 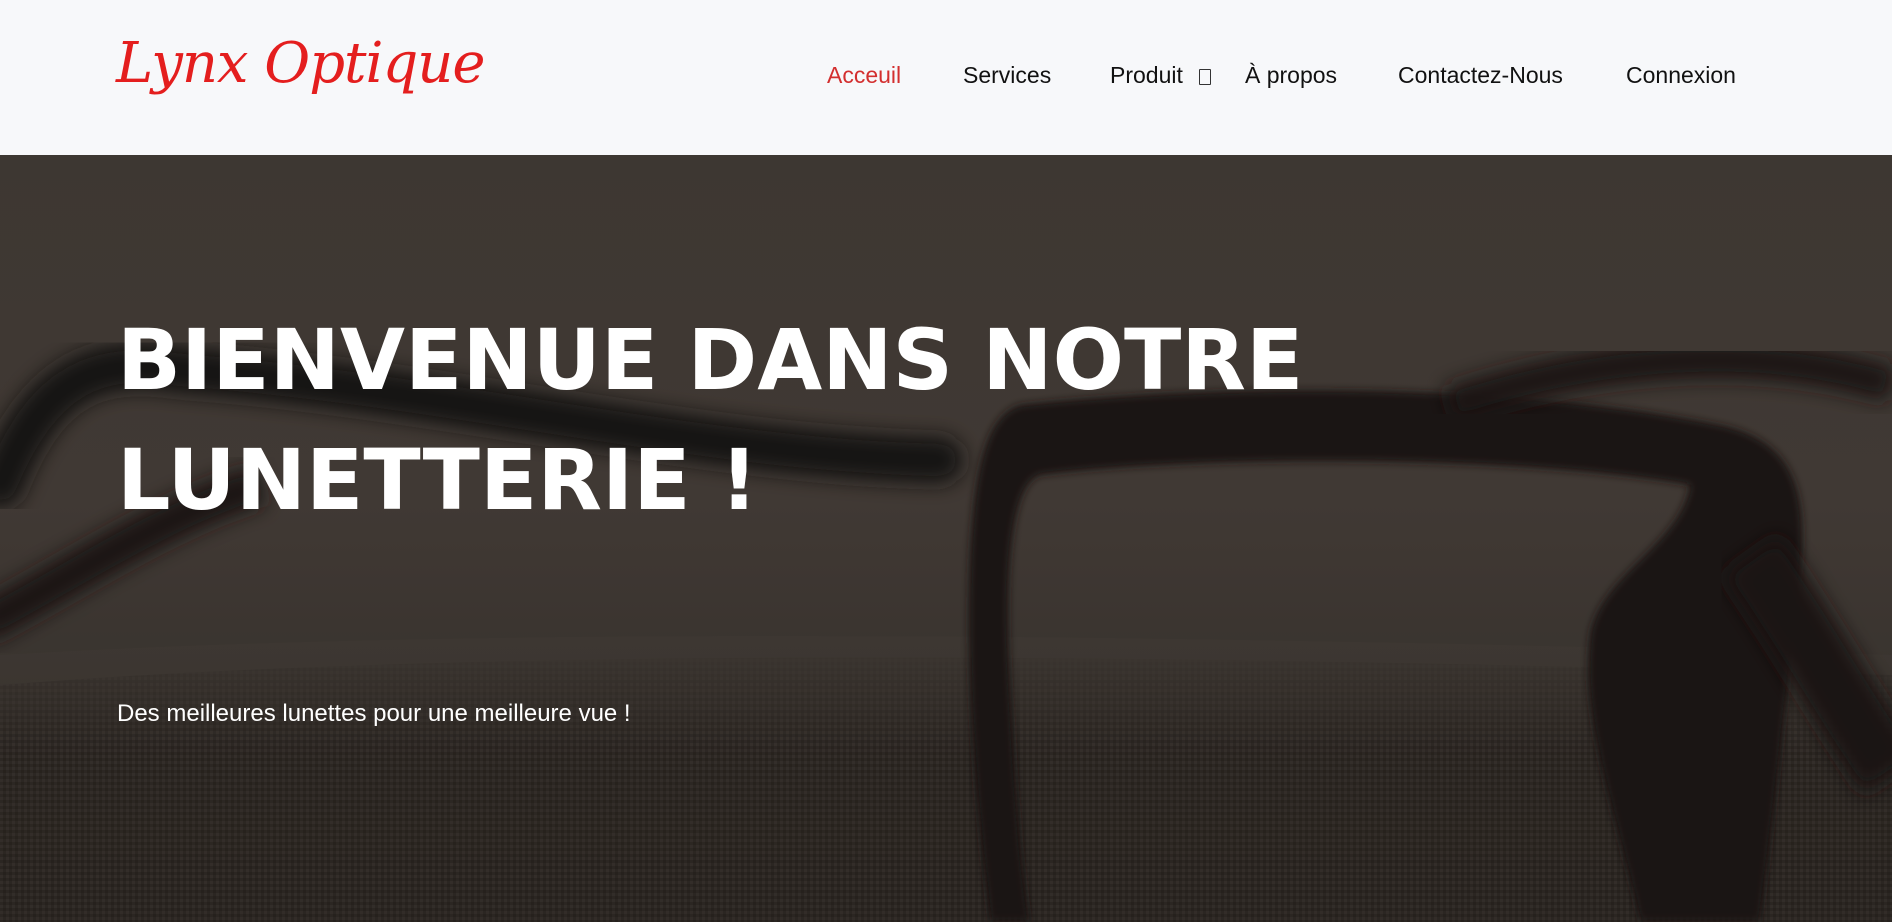 What do you see at coordinates (1291, 75) in the screenshot?
I see `nav-item-a-propos: À propos` at bounding box center [1291, 75].